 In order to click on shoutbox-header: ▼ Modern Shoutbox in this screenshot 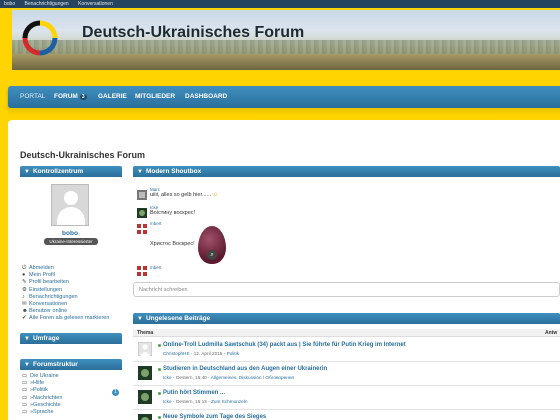, I will do `click(346, 171)`.